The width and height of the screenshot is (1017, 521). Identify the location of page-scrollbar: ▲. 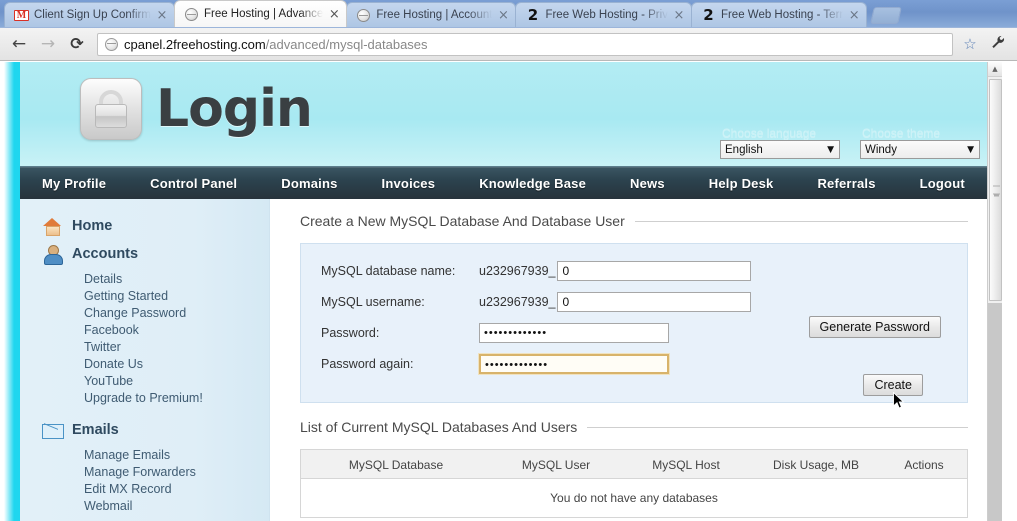
(994, 291).